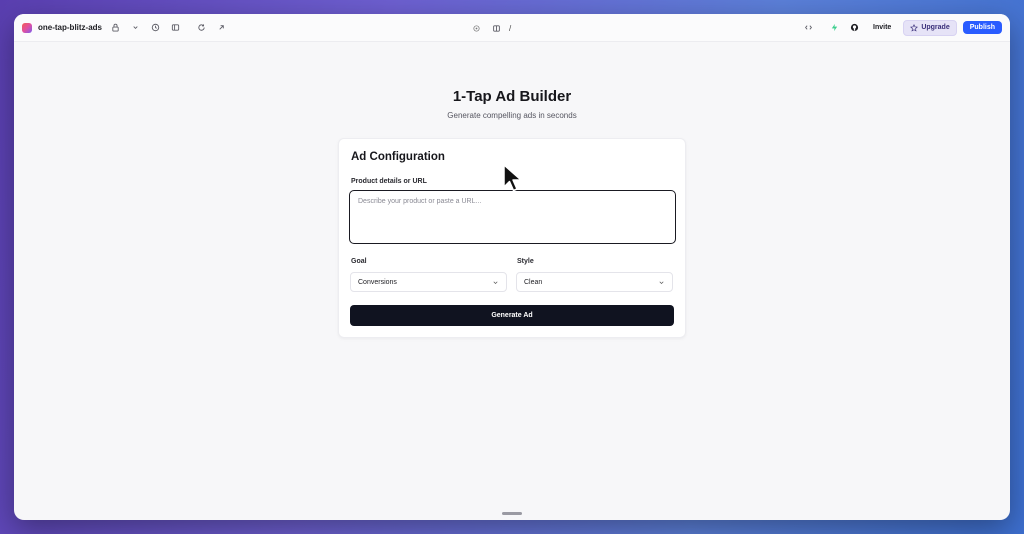  I want to click on upgrade-label: Upgrade, so click(935, 27).